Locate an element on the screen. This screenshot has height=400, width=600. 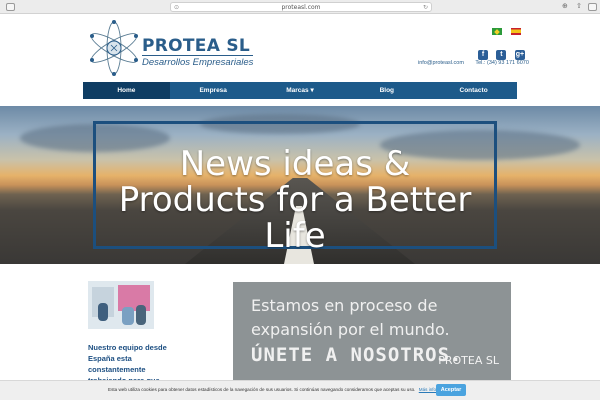
brand-tagline: Desarrollos Empresariales is located at coordinates (198, 61).